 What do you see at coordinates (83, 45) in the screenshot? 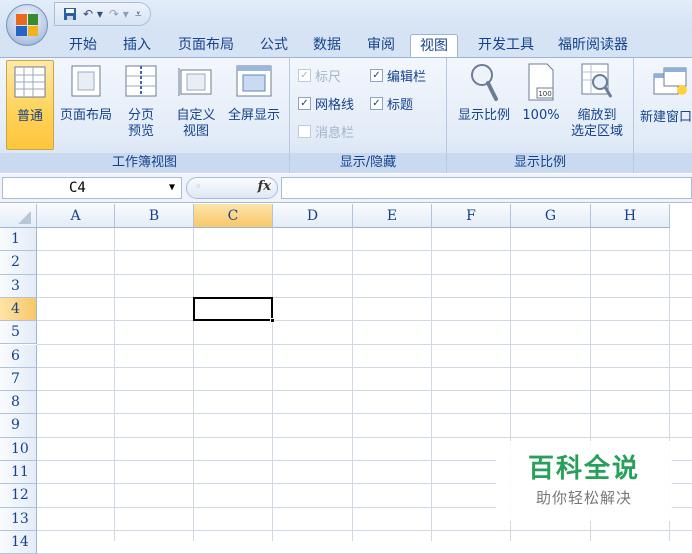
I see `tab-home: 开始` at bounding box center [83, 45].